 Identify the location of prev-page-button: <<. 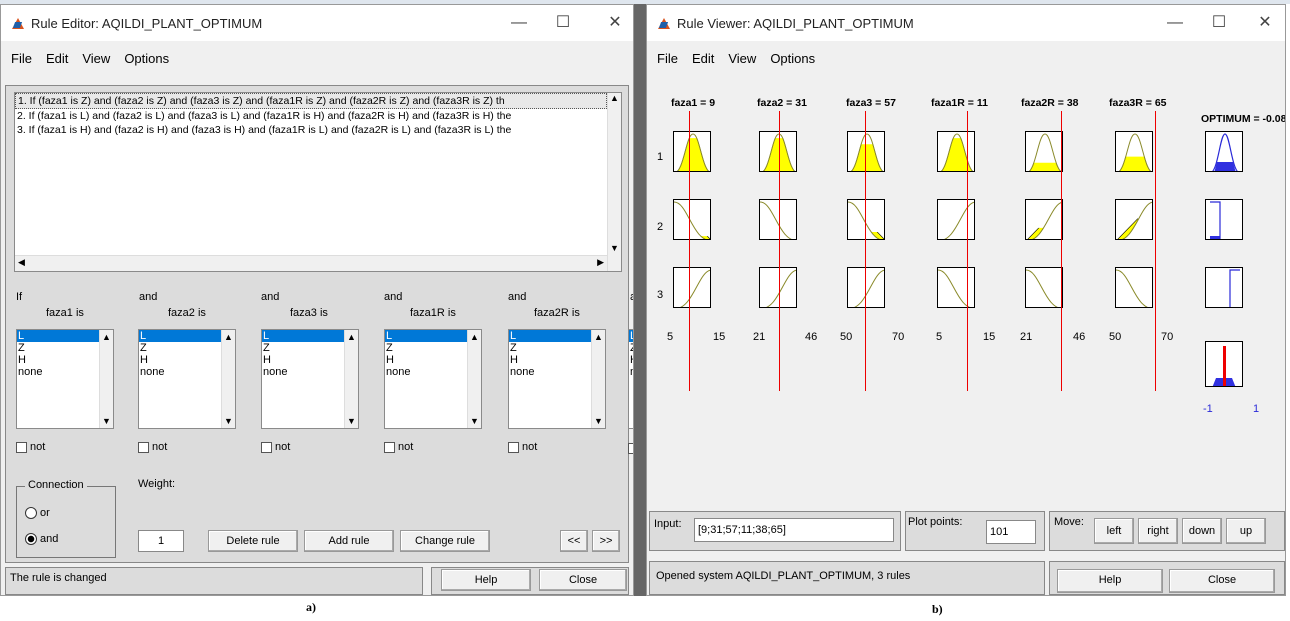
(574, 541).